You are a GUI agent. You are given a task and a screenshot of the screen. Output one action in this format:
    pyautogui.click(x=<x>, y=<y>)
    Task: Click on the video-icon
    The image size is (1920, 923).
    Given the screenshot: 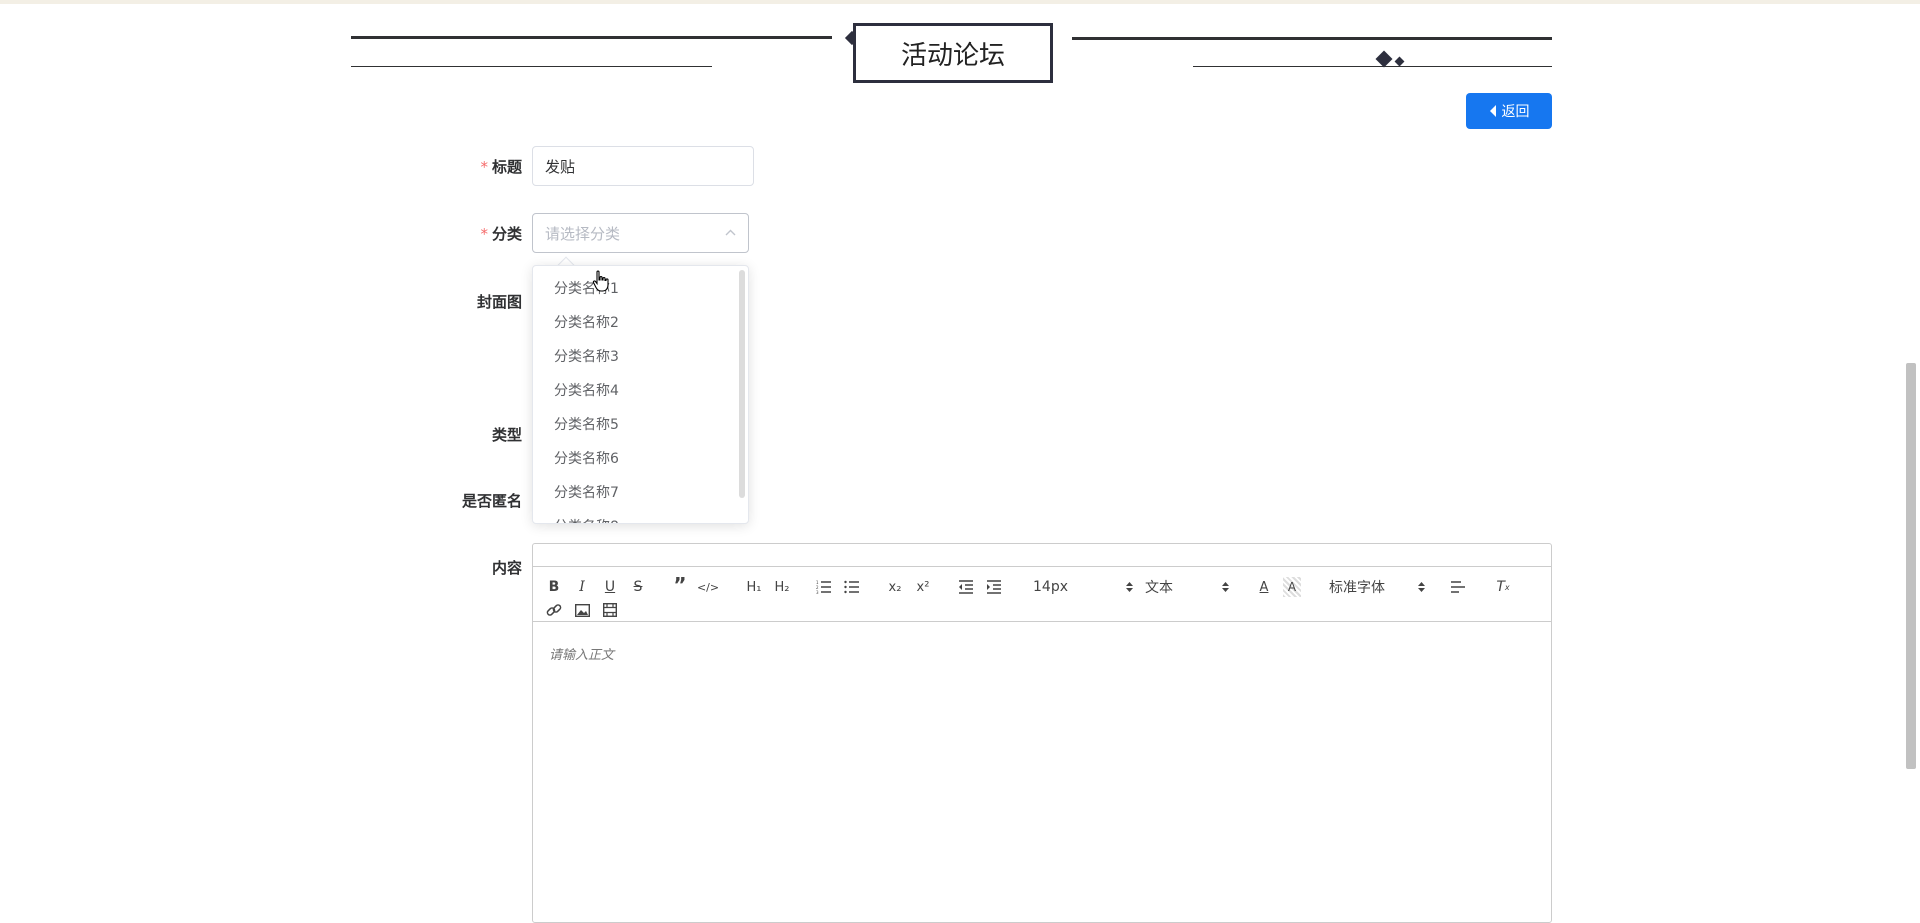 What is the action you would take?
    pyautogui.click(x=610, y=610)
    